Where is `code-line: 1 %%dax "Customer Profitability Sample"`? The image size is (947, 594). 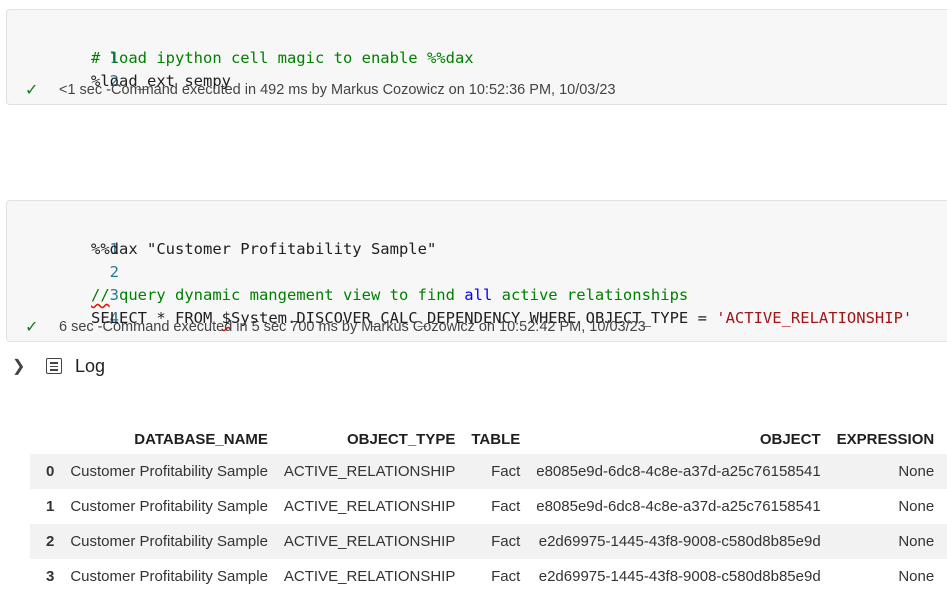 code-line: 1 %%dax "Customer Profitability Sample" is located at coordinates (221, 236).